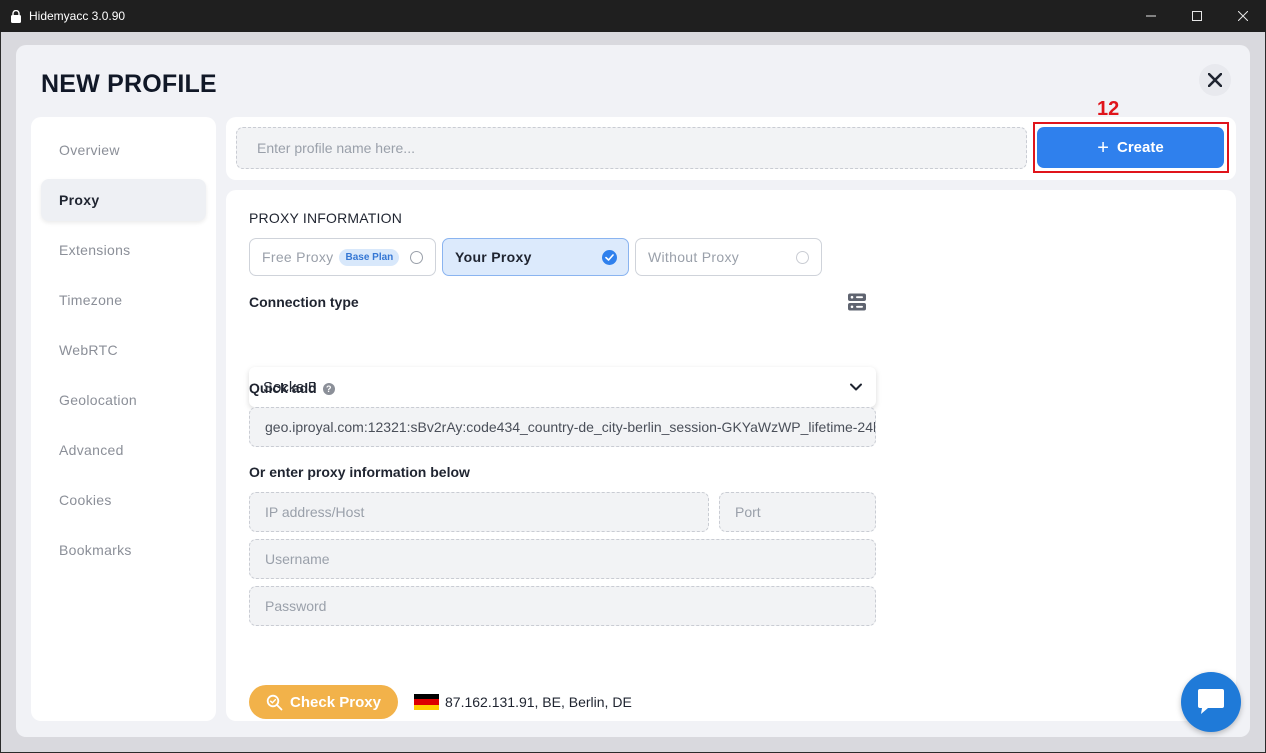  What do you see at coordinates (88, 350) in the screenshot?
I see `sidebar-item-label: WebRTC` at bounding box center [88, 350].